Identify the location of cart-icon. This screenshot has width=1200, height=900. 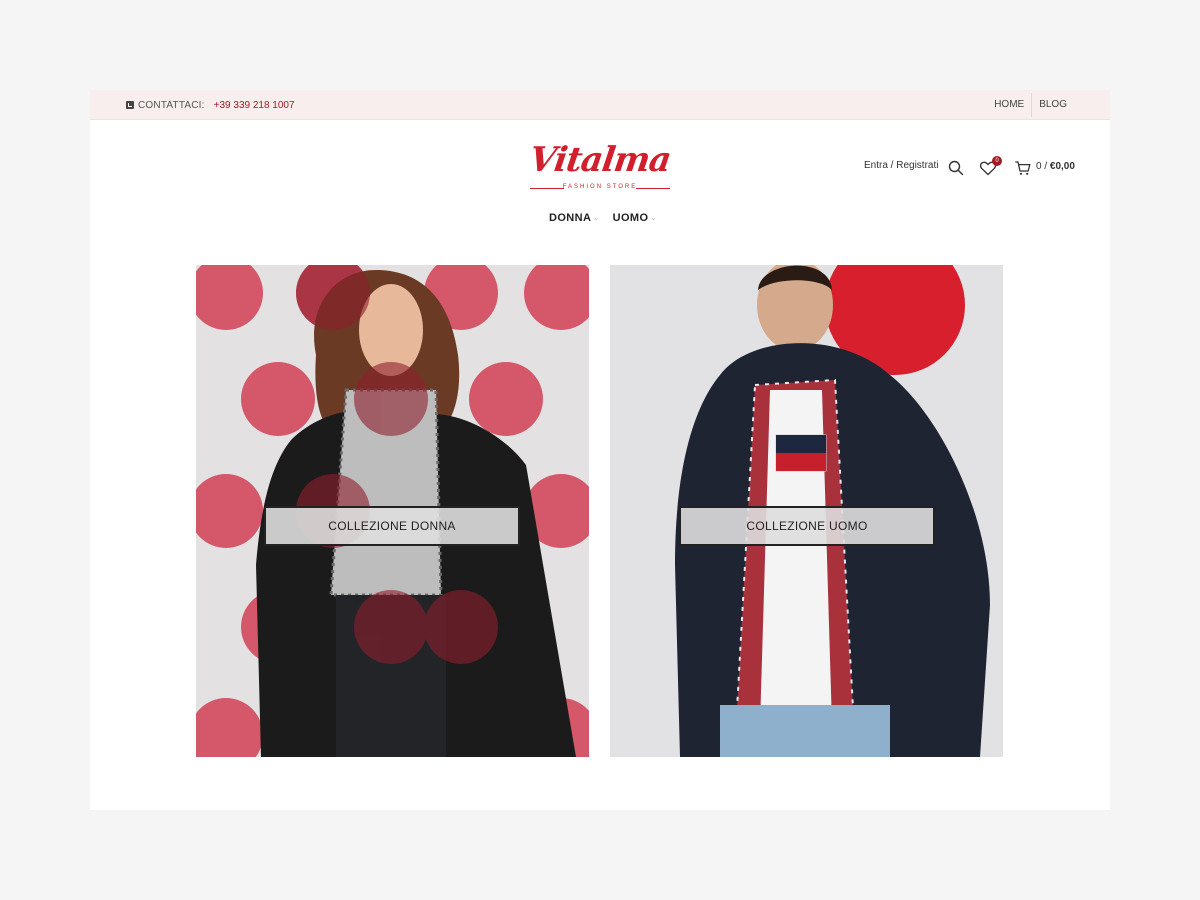
(1023, 168).